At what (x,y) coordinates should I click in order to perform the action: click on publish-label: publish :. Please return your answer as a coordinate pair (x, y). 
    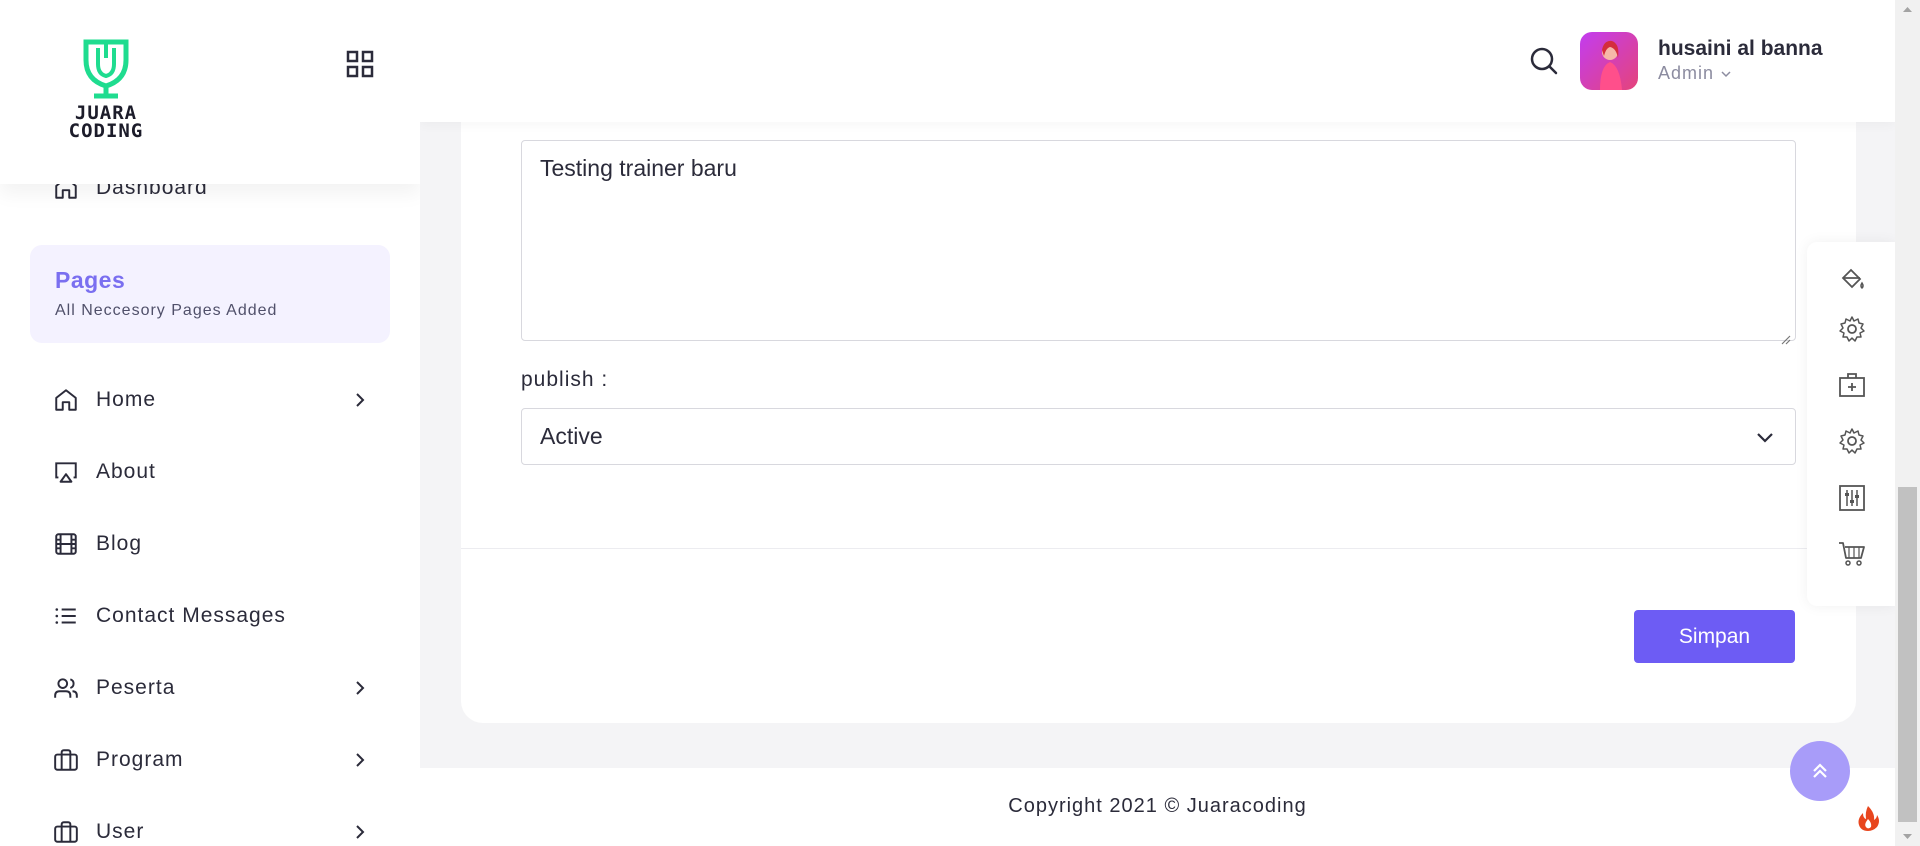
    Looking at the image, I should click on (565, 379).